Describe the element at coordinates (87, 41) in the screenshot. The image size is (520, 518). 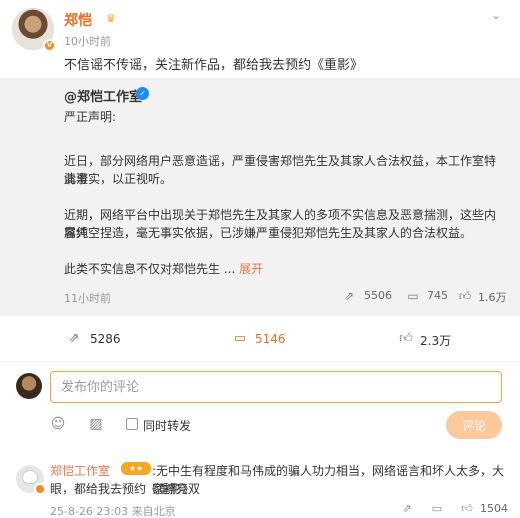
I see `post-time: 10小时前` at that location.